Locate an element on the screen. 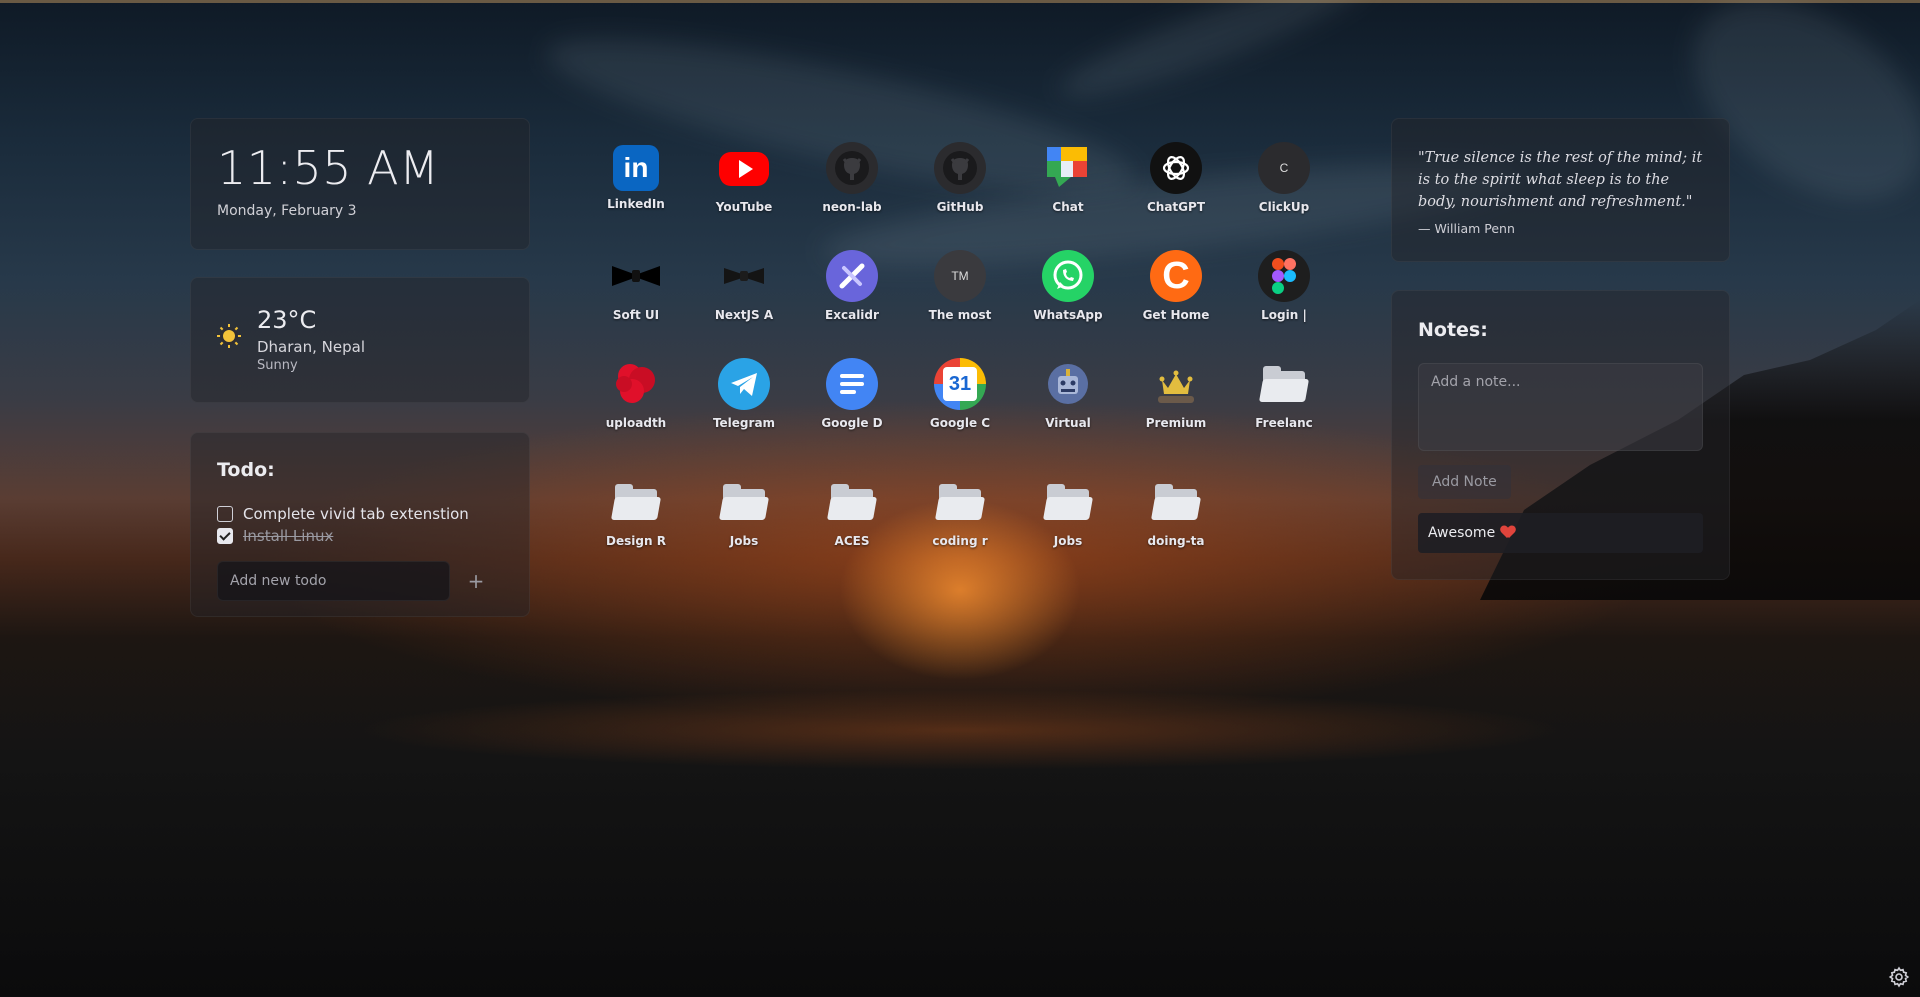 Image resolution: width=1920 pixels, height=997 pixels. shortcut-excalidraw: Excalidr is located at coordinates (852, 286).